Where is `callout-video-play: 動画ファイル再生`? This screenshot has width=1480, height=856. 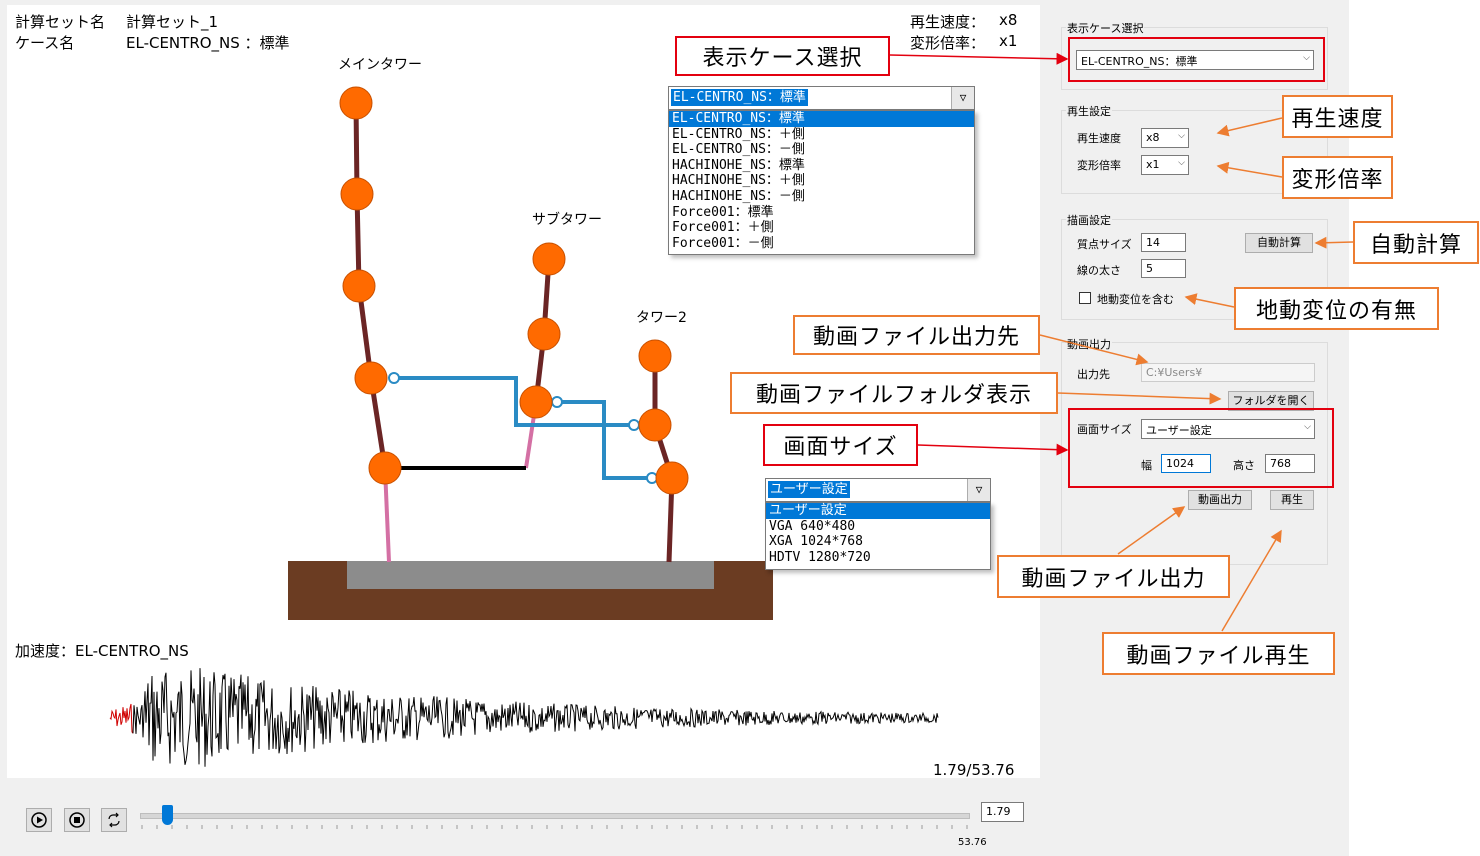
callout-video-play: 動画ファイル再生 is located at coordinates (1218, 653).